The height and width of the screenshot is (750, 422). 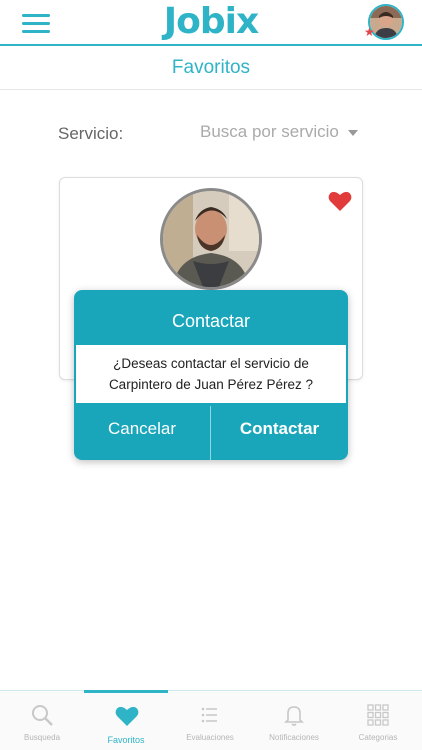 I want to click on star-badge-icon: ★, so click(x=369, y=32).